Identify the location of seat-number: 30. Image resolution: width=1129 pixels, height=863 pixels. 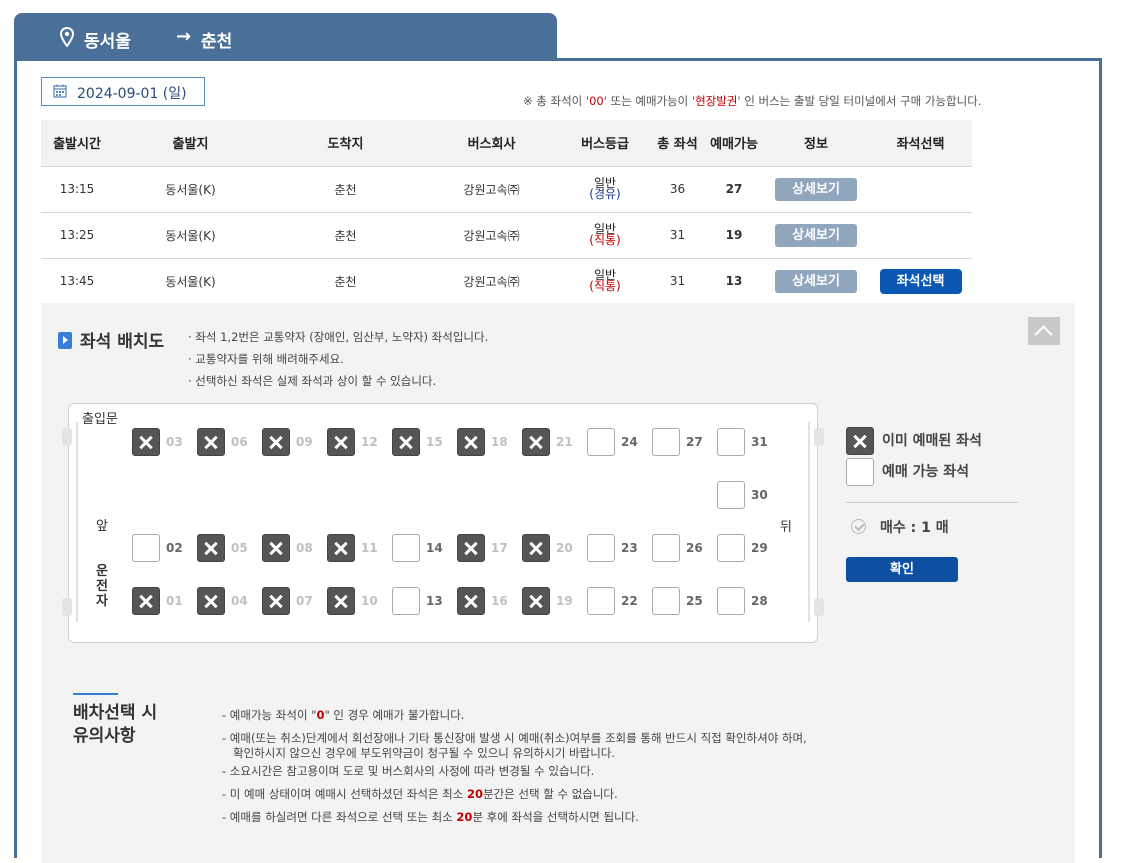
(759, 495).